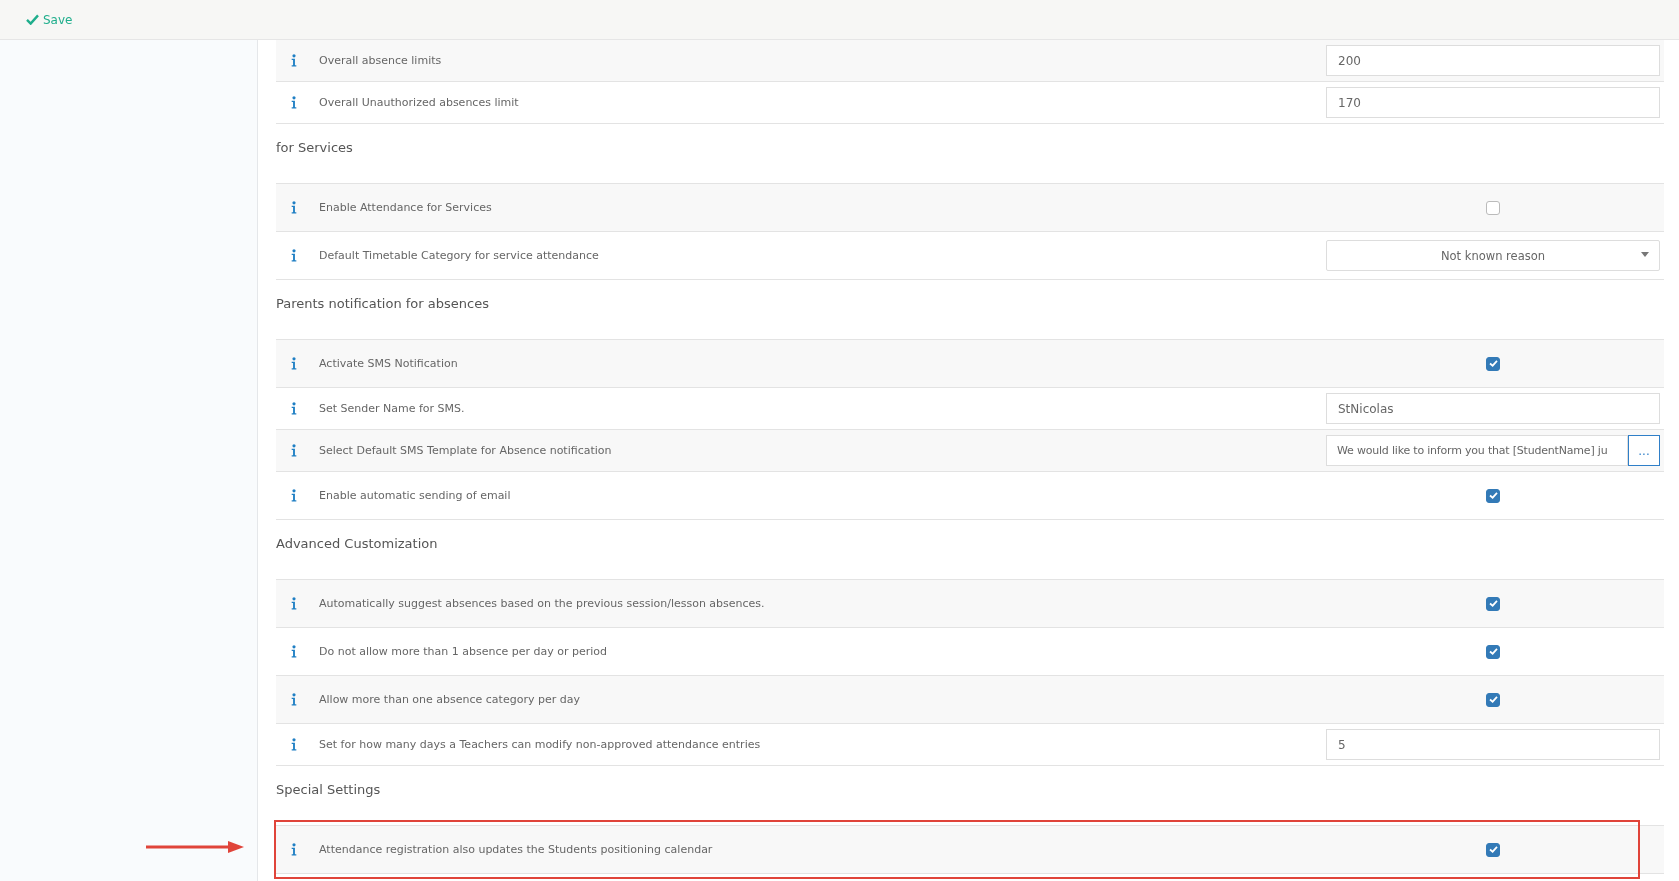  Describe the element at coordinates (357, 544) in the screenshot. I see `section-heading: Advanced Customization` at that location.